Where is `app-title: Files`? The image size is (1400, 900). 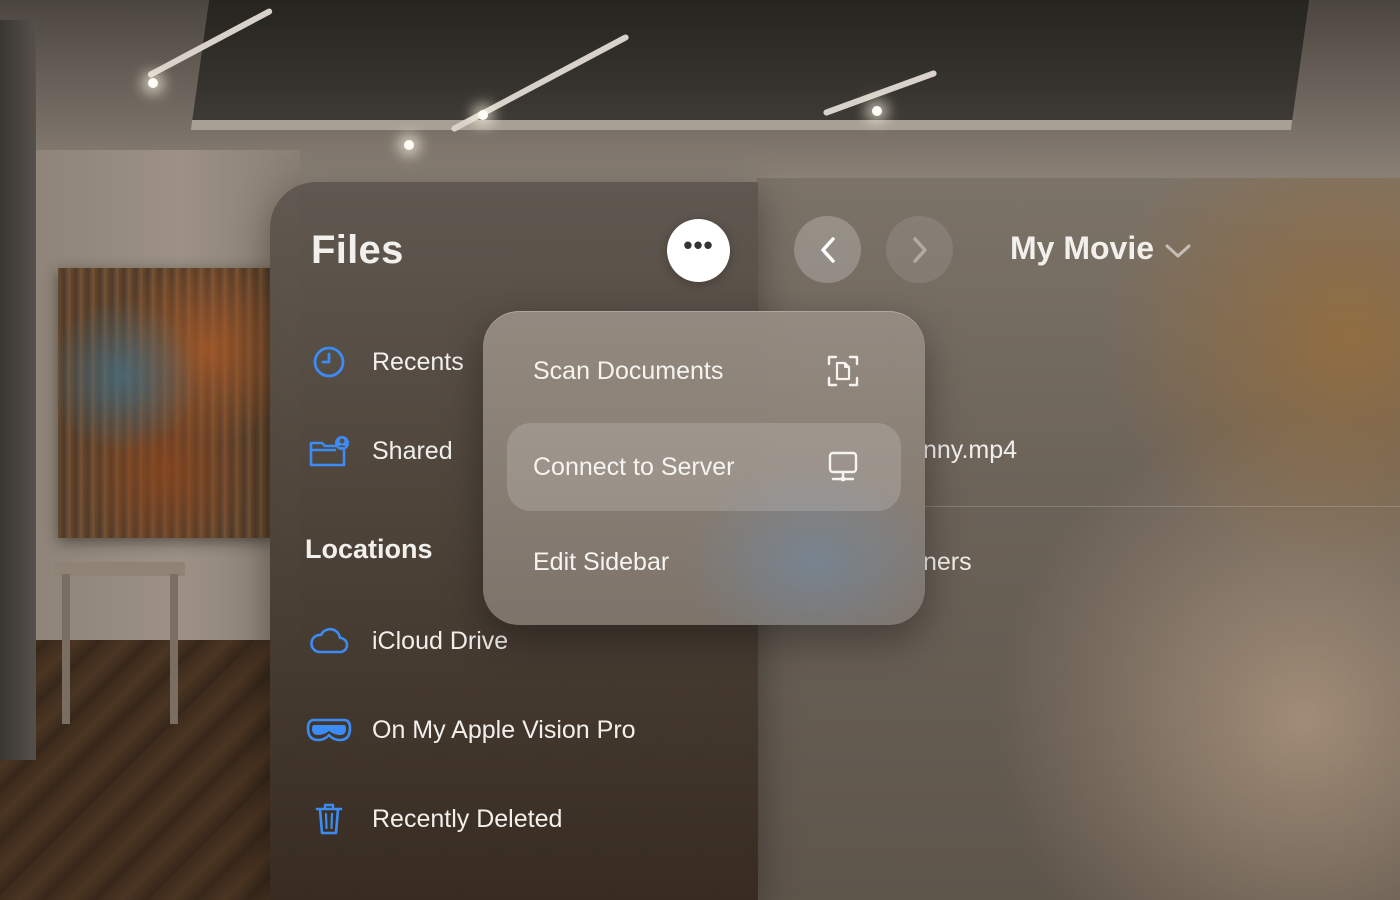 app-title: Files is located at coordinates (357, 250).